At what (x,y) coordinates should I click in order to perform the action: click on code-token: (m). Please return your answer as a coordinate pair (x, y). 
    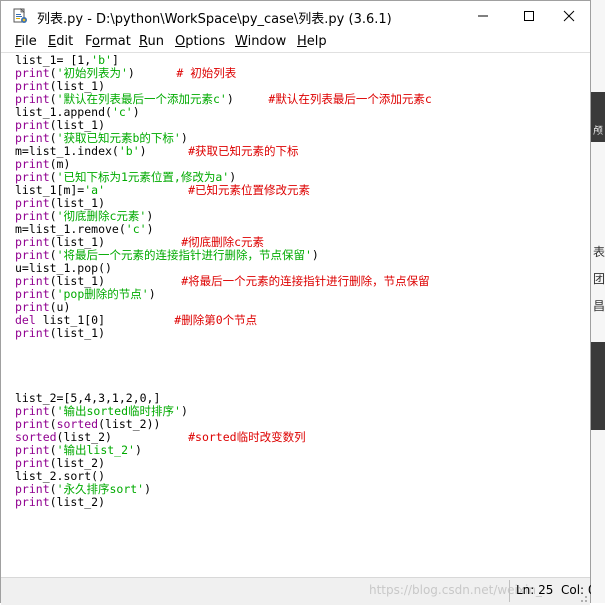
    Looking at the image, I should click on (60, 164).